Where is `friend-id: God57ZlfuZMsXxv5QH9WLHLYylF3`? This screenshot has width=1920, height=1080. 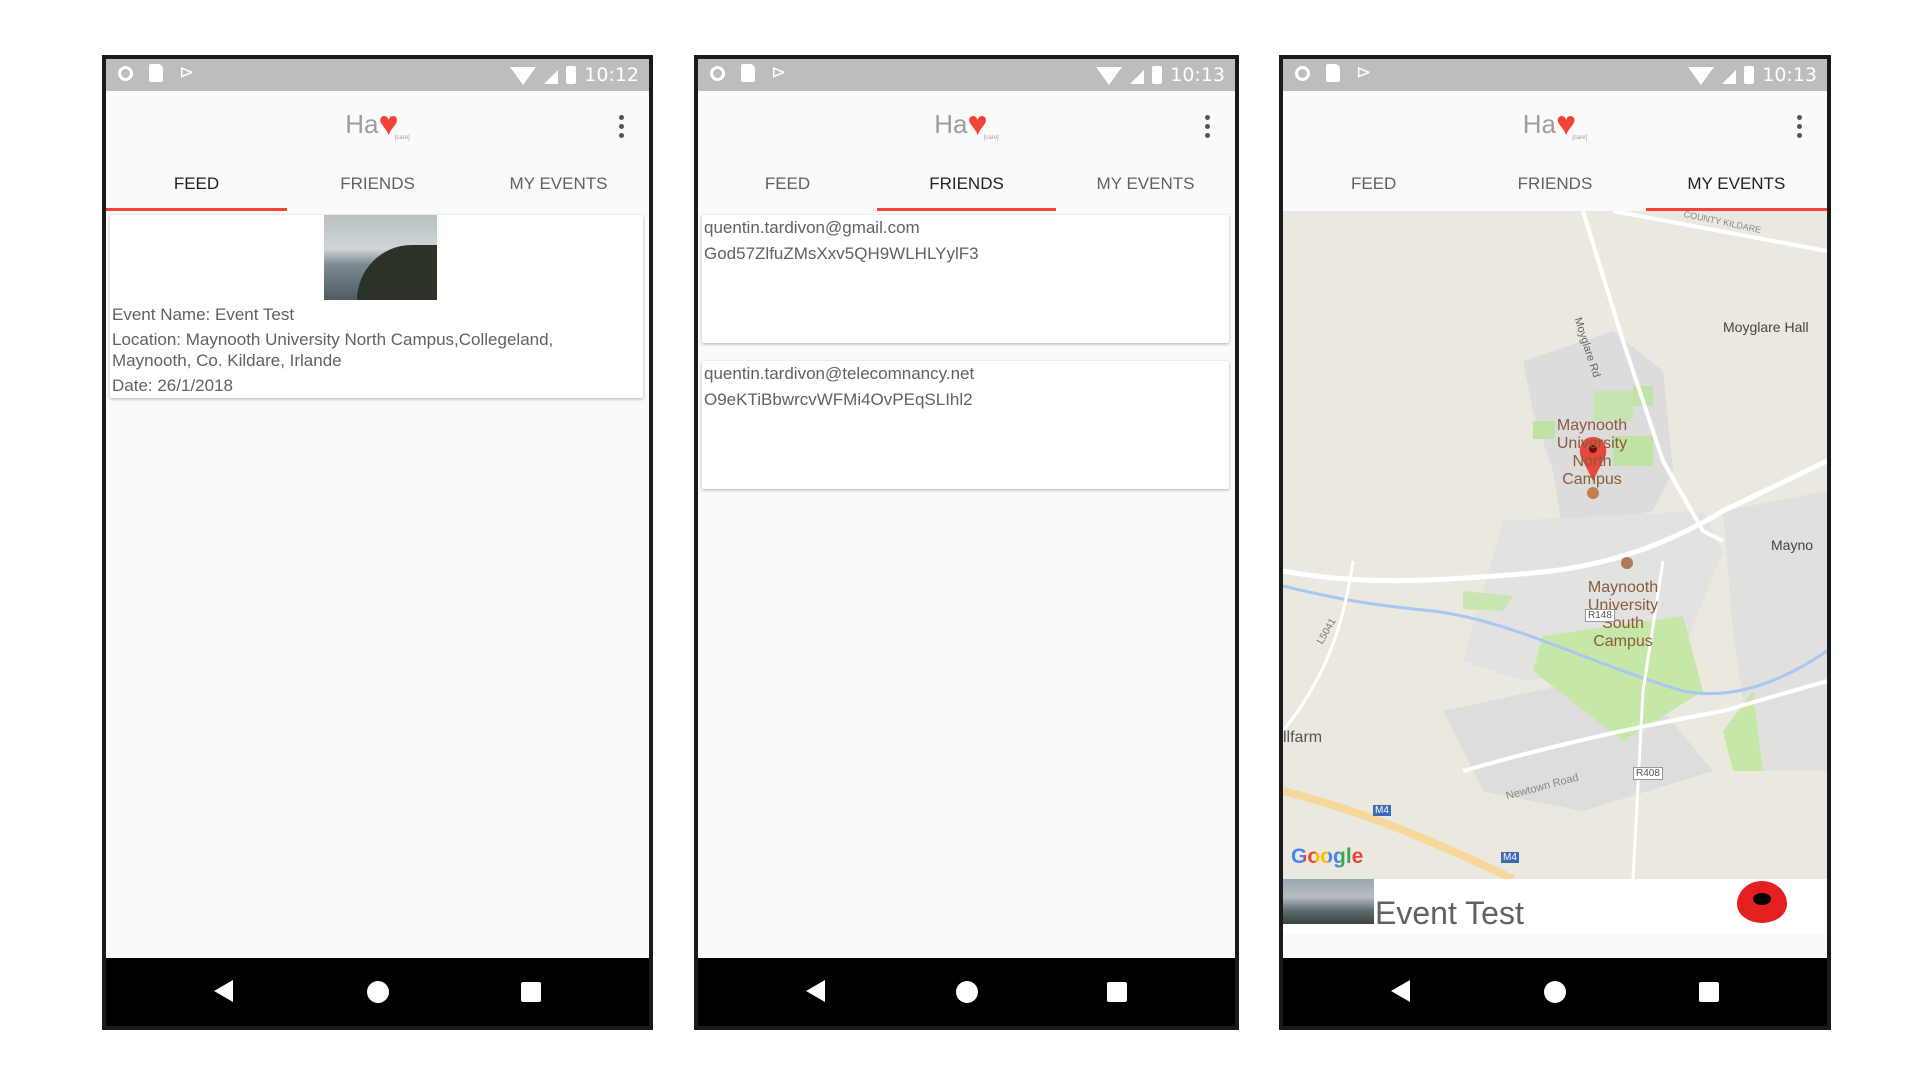
friend-id: God57ZlfuZMsXxv5QH9WLHLYylF3 is located at coordinates (841, 253).